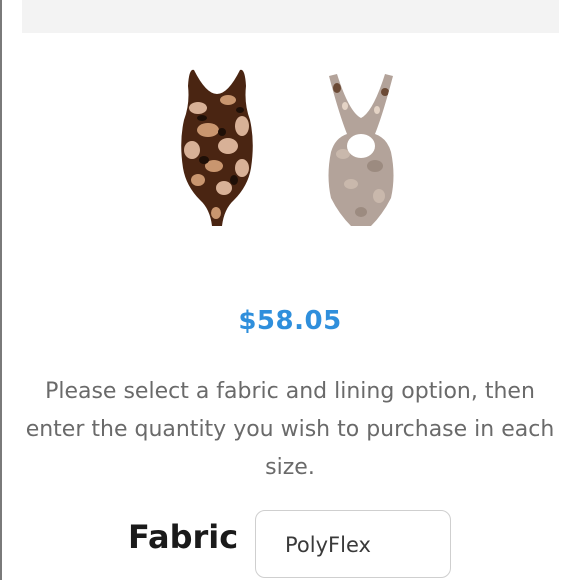  I want to click on swimsuit-front-image, so click(217, 150).